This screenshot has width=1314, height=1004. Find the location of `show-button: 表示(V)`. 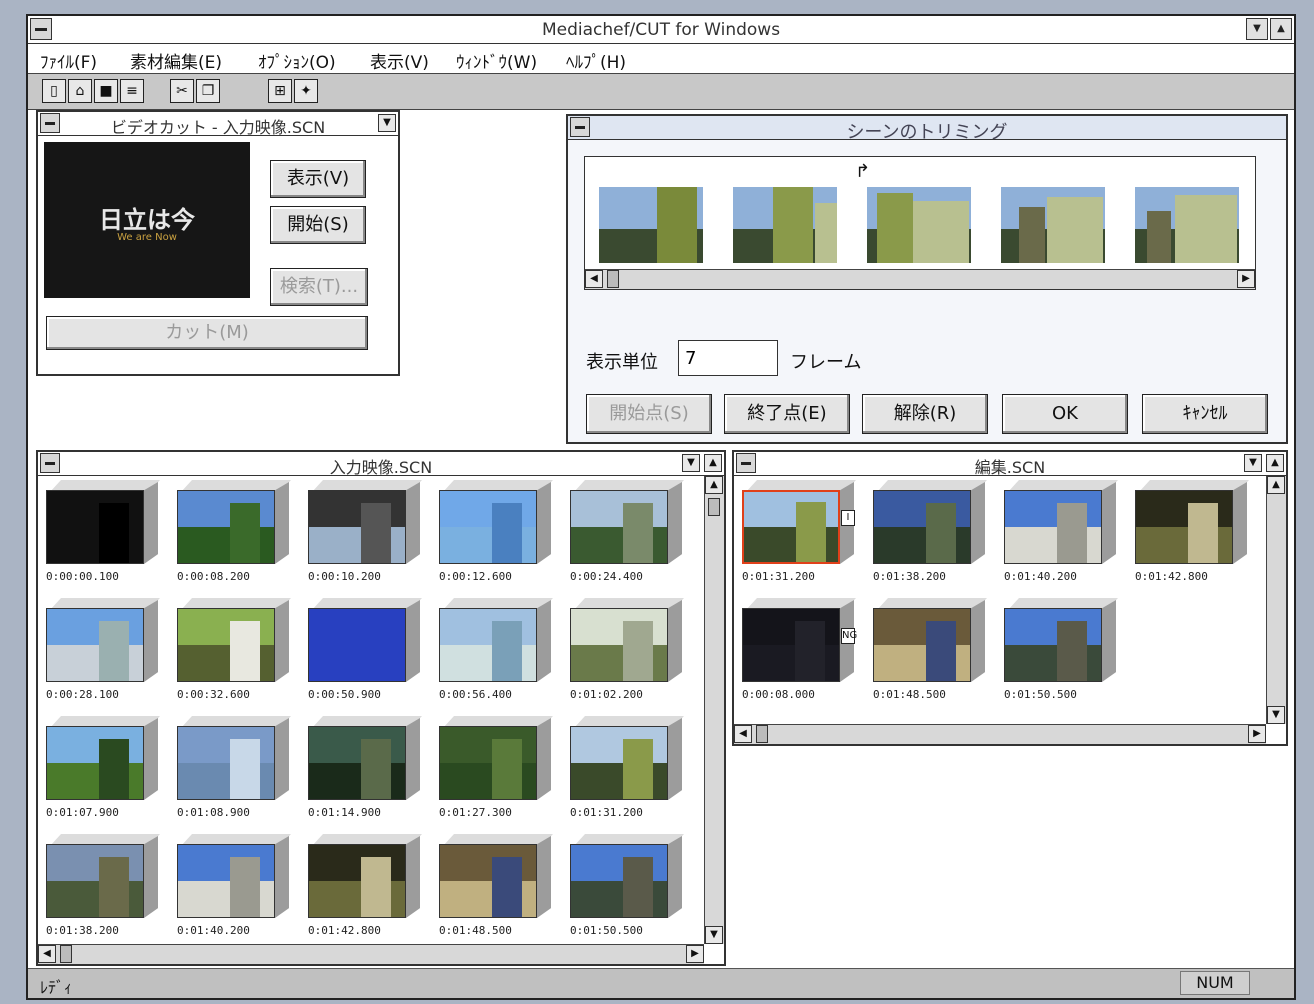

show-button: 表示(V) is located at coordinates (318, 179).